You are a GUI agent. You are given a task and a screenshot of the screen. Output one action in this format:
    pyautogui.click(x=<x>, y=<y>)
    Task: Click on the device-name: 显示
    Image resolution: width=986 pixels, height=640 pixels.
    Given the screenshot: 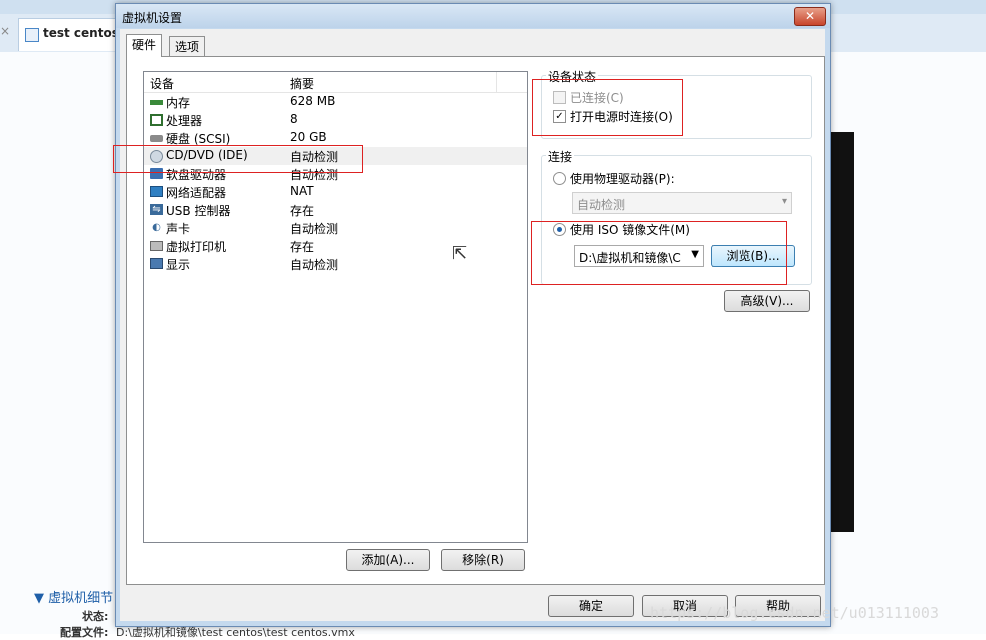 What is the action you would take?
    pyautogui.click(x=178, y=265)
    